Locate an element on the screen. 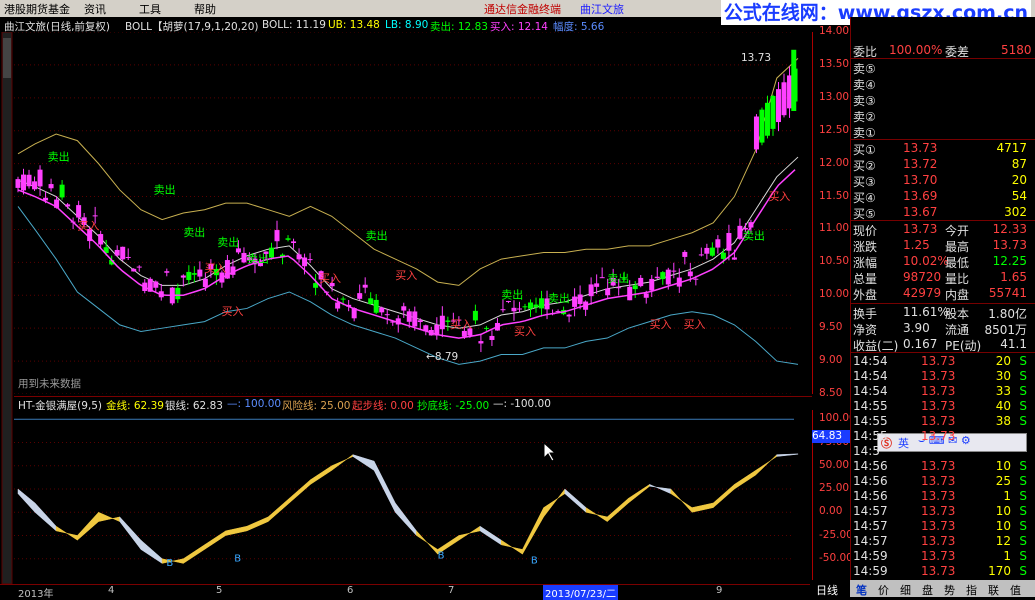 The height and width of the screenshot is (600, 1035). bid-volume: 54 is located at coordinates (1019, 196).